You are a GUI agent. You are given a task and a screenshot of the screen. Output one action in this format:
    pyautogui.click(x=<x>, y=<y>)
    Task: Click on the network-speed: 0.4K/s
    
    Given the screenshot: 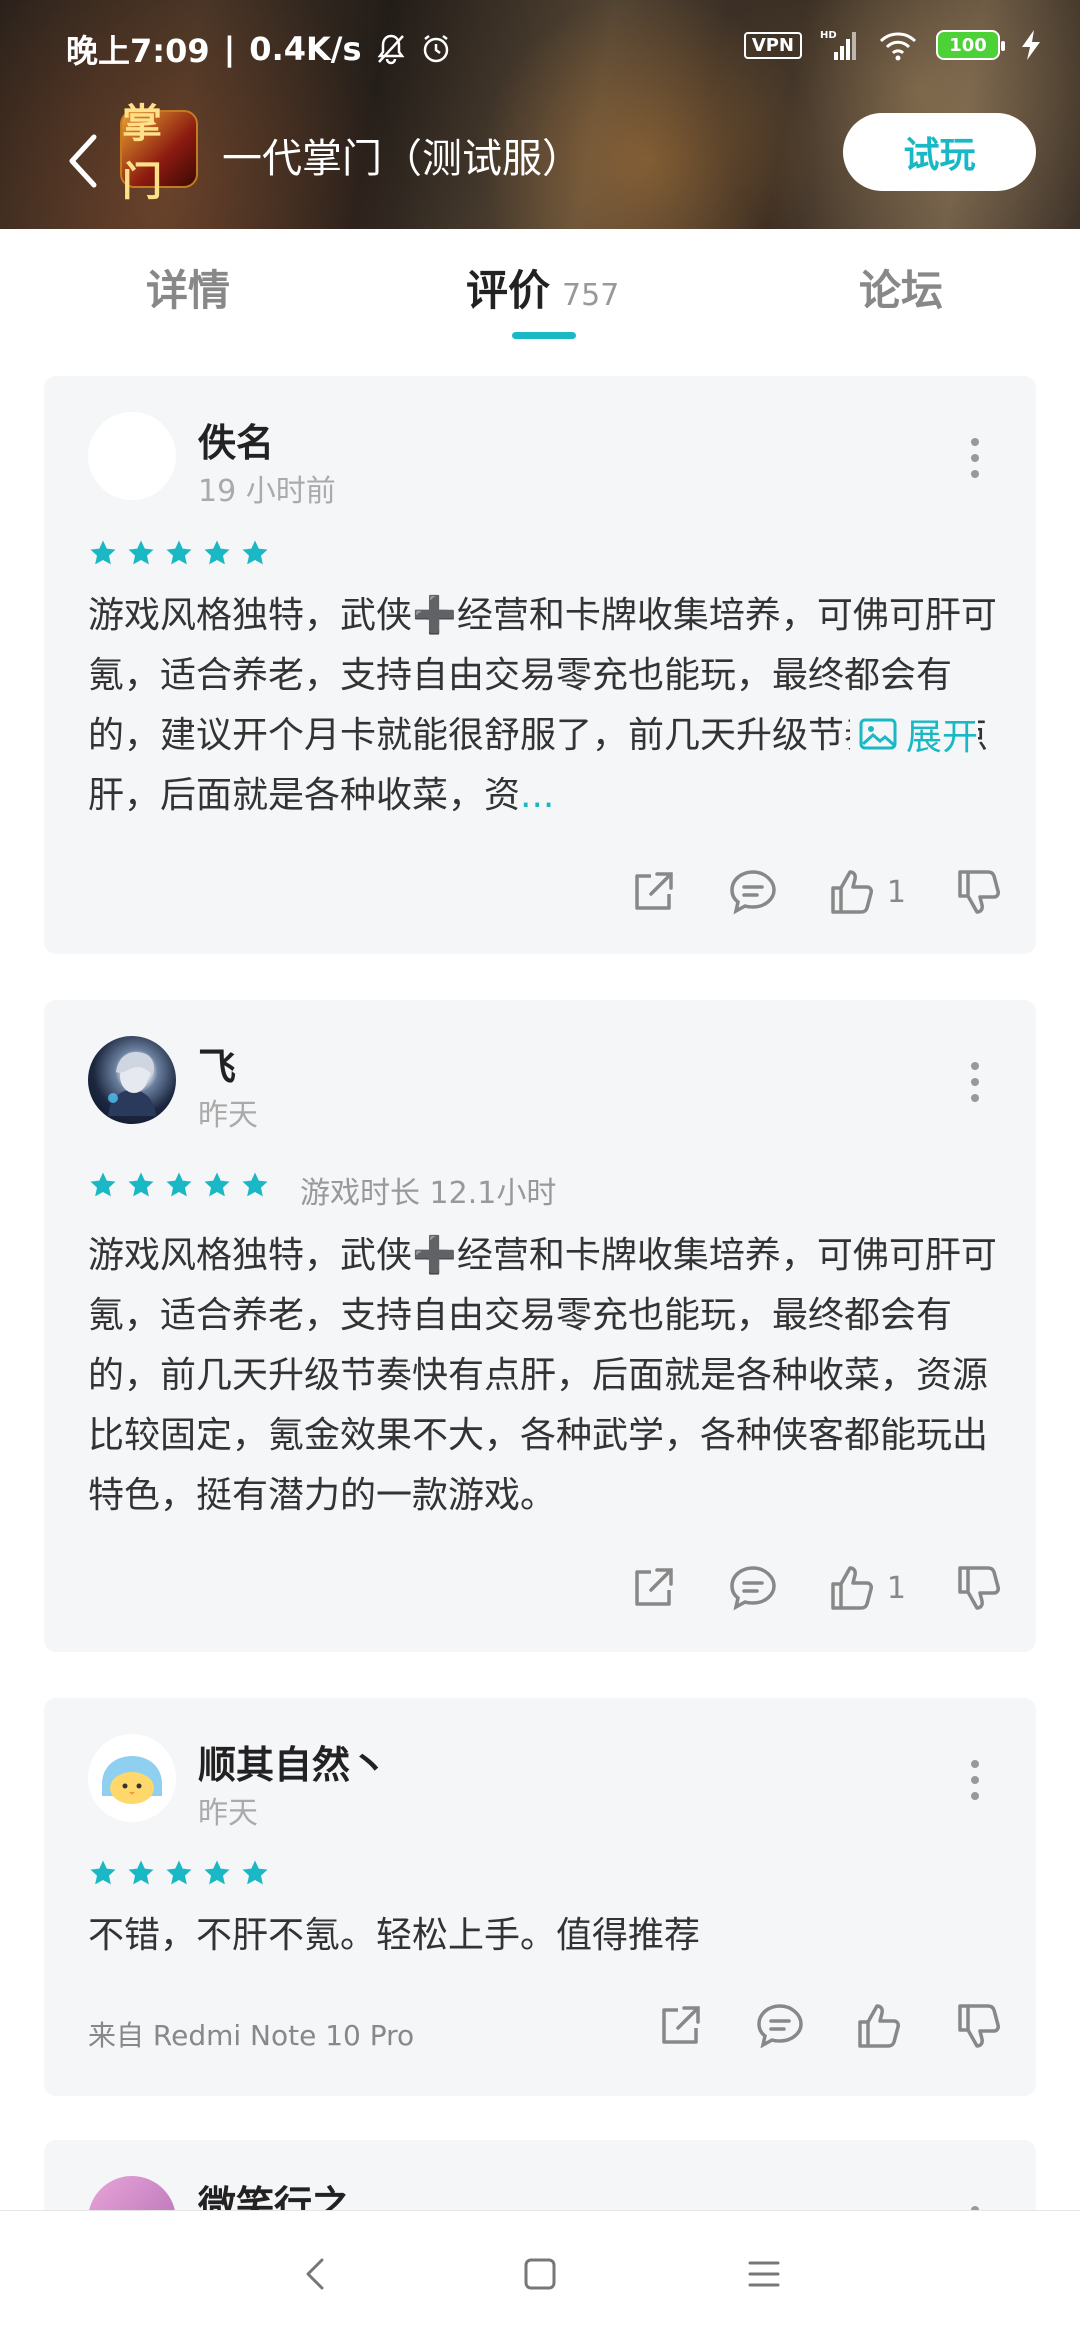 What is the action you would take?
    pyautogui.click(x=305, y=49)
    